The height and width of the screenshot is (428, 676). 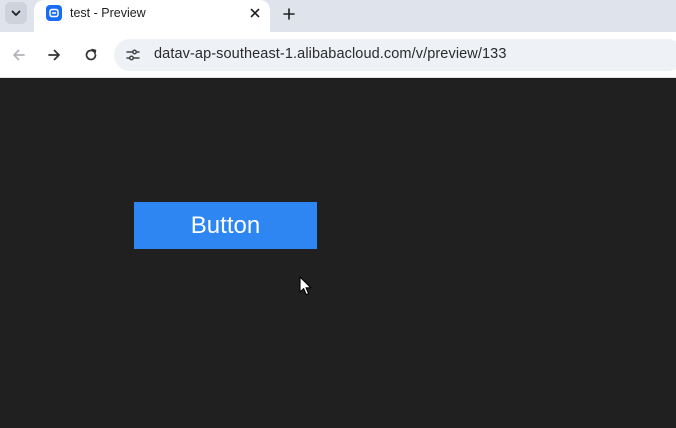 I want to click on forward-button, so click(x=54, y=55).